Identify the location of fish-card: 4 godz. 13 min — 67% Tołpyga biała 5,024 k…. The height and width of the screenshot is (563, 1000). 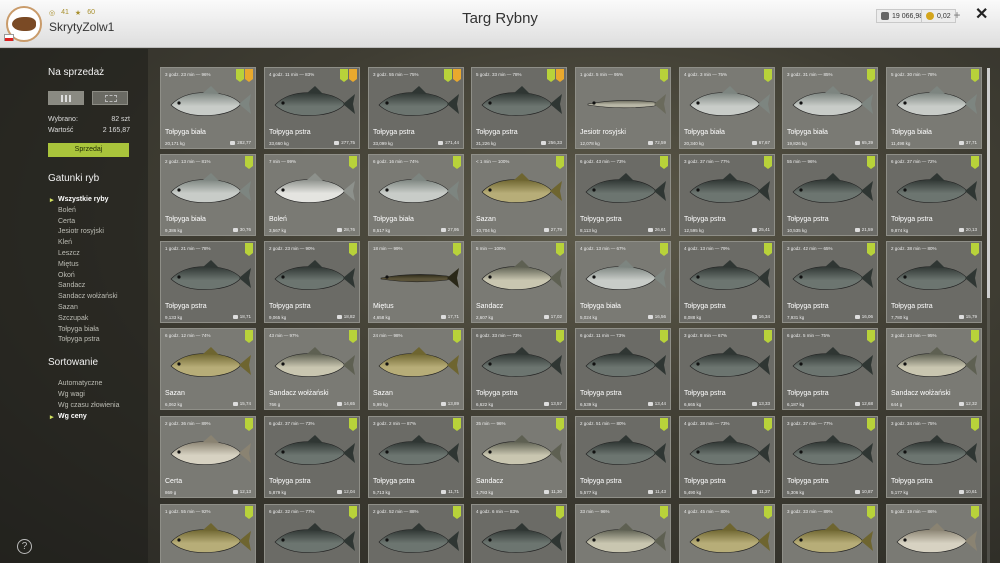
(623, 282).